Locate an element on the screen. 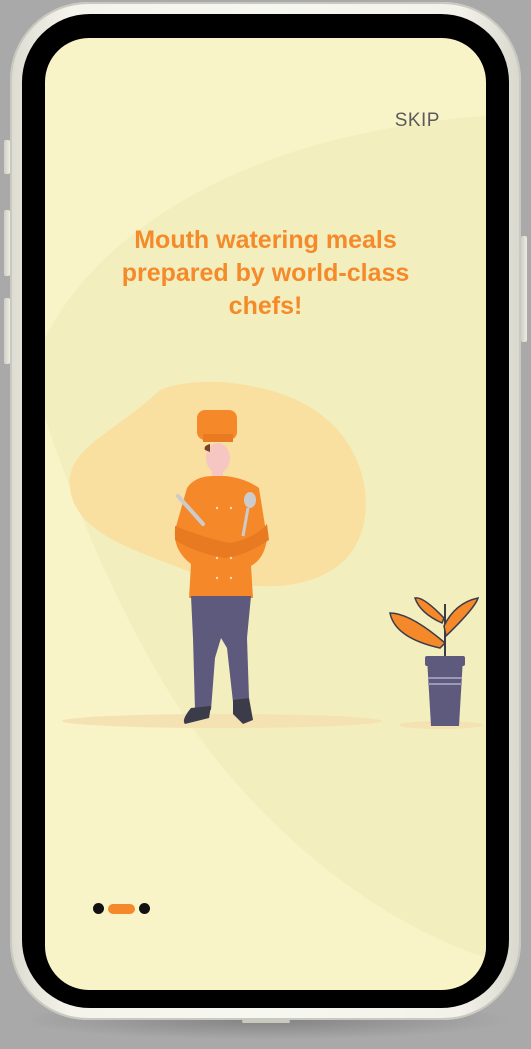 The width and height of the screenshot is (531, 1049). power-button is located at coordinates (524, 289).